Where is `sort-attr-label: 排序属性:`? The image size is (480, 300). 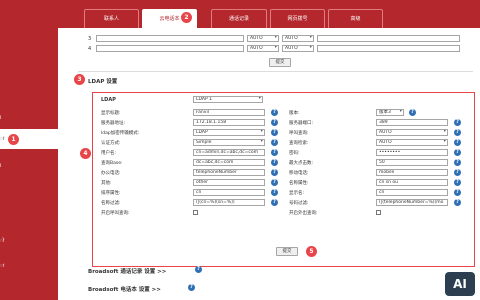
sort-attr-label: 排序属性: is located at coordinates (111, 193).